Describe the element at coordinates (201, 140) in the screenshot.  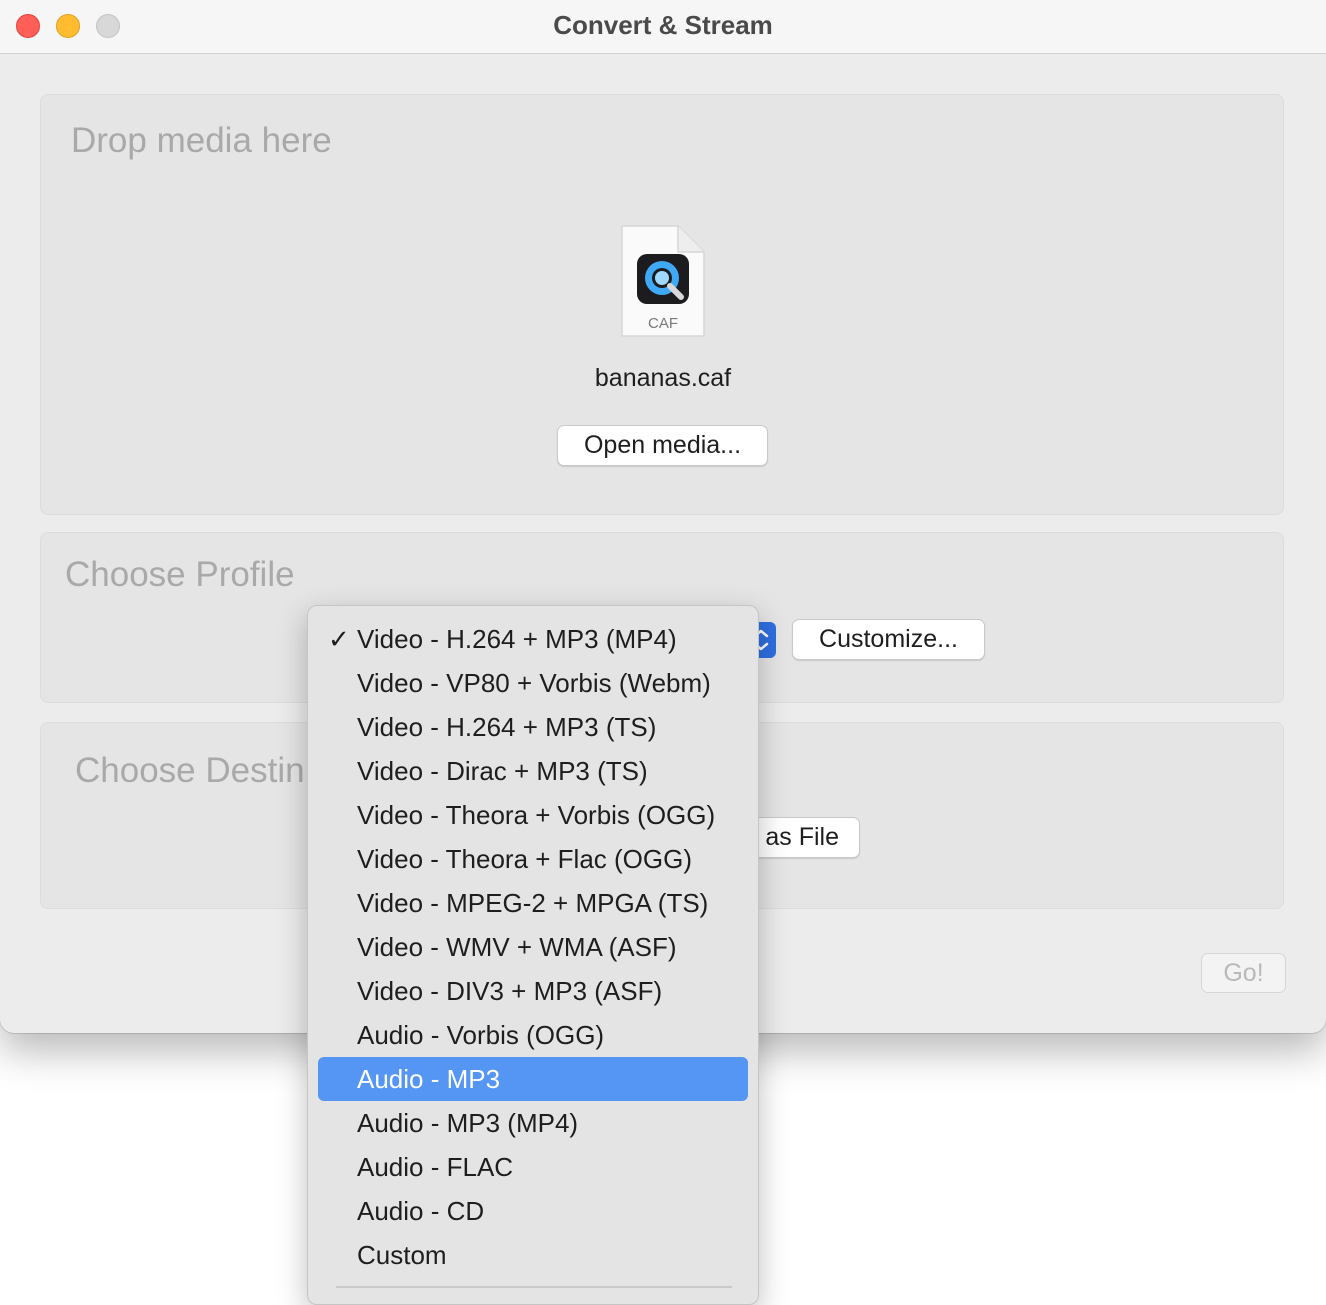
I see `drop-media-heading: Drop media here` at that location.